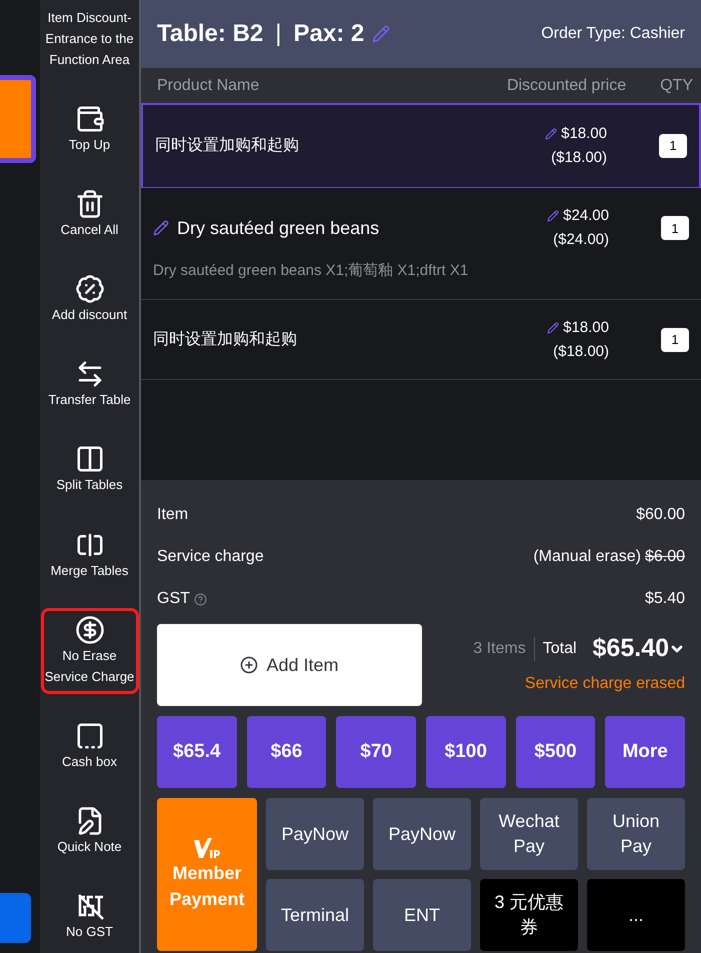 The height and width of the screenshot is (953, 701). Describe the element at coordinates (89, 289) in the screenshot. I see `percent-badge-icon` at that location.